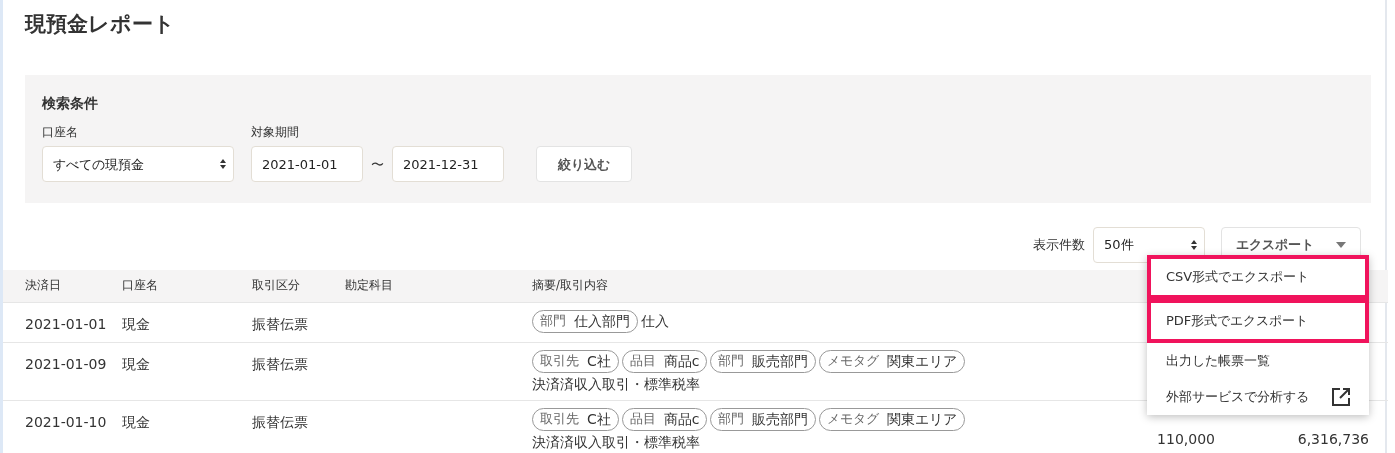 The height and width of the screenshot is (453, 1395). Describe the element at coordinates (138, 164) in the screenshot. I see `account-select: すべての現預金` at that location.